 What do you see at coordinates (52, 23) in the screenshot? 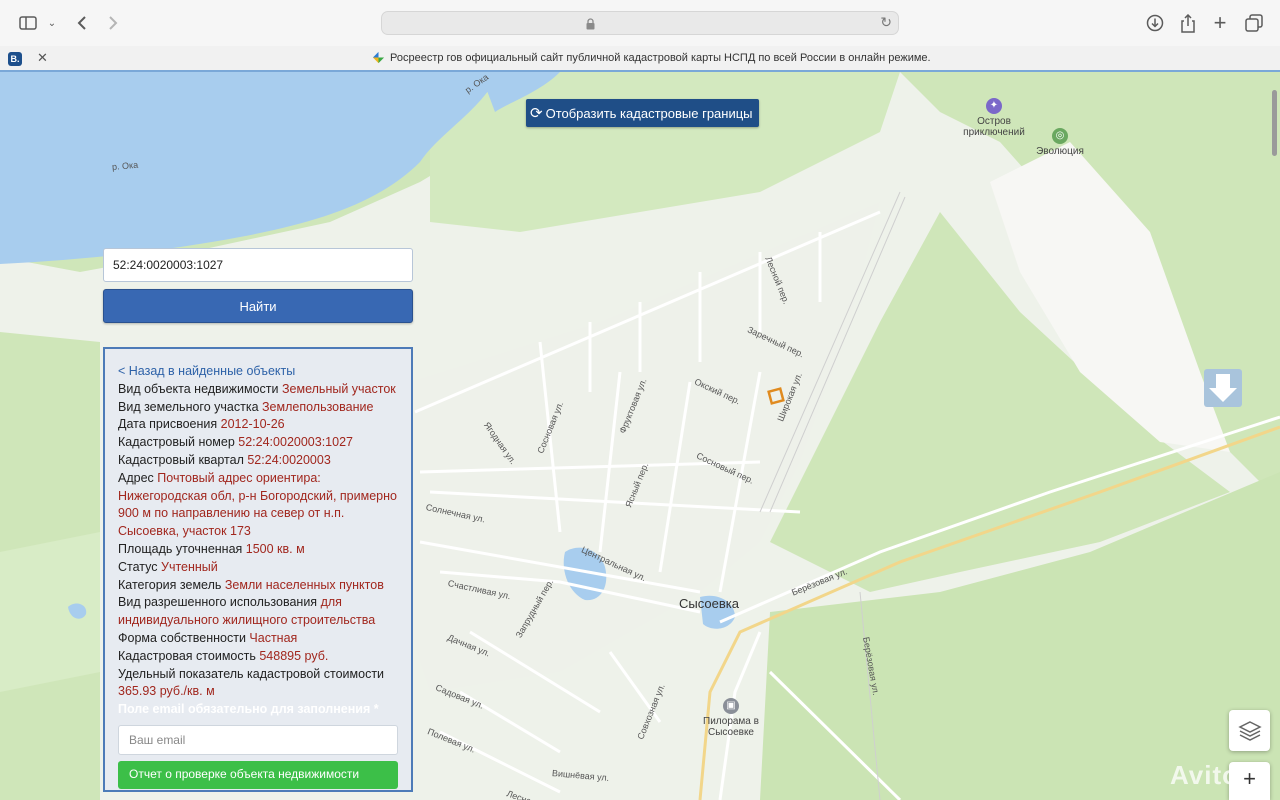
I see `chevron-down-icon: ⌄` at bounding box center [52, 23].